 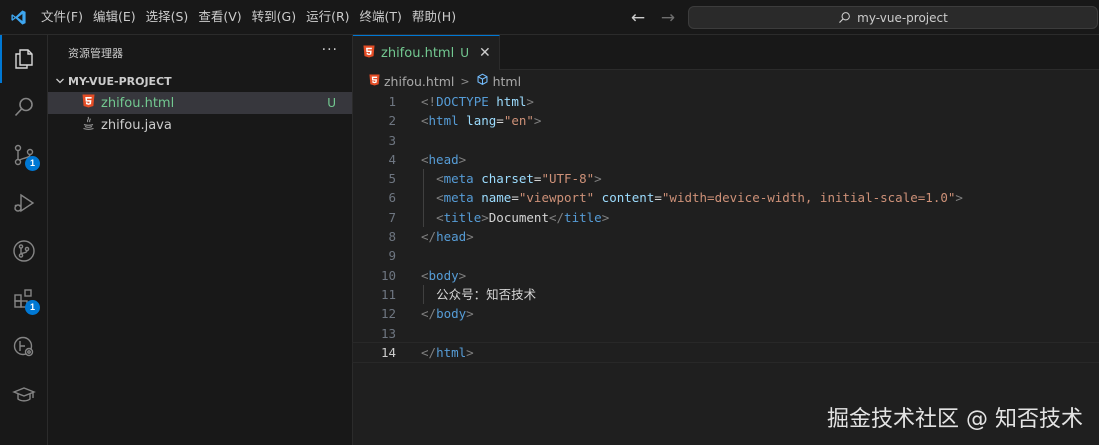 I want to click on git-graph-icon, so click(x=24, y=251).